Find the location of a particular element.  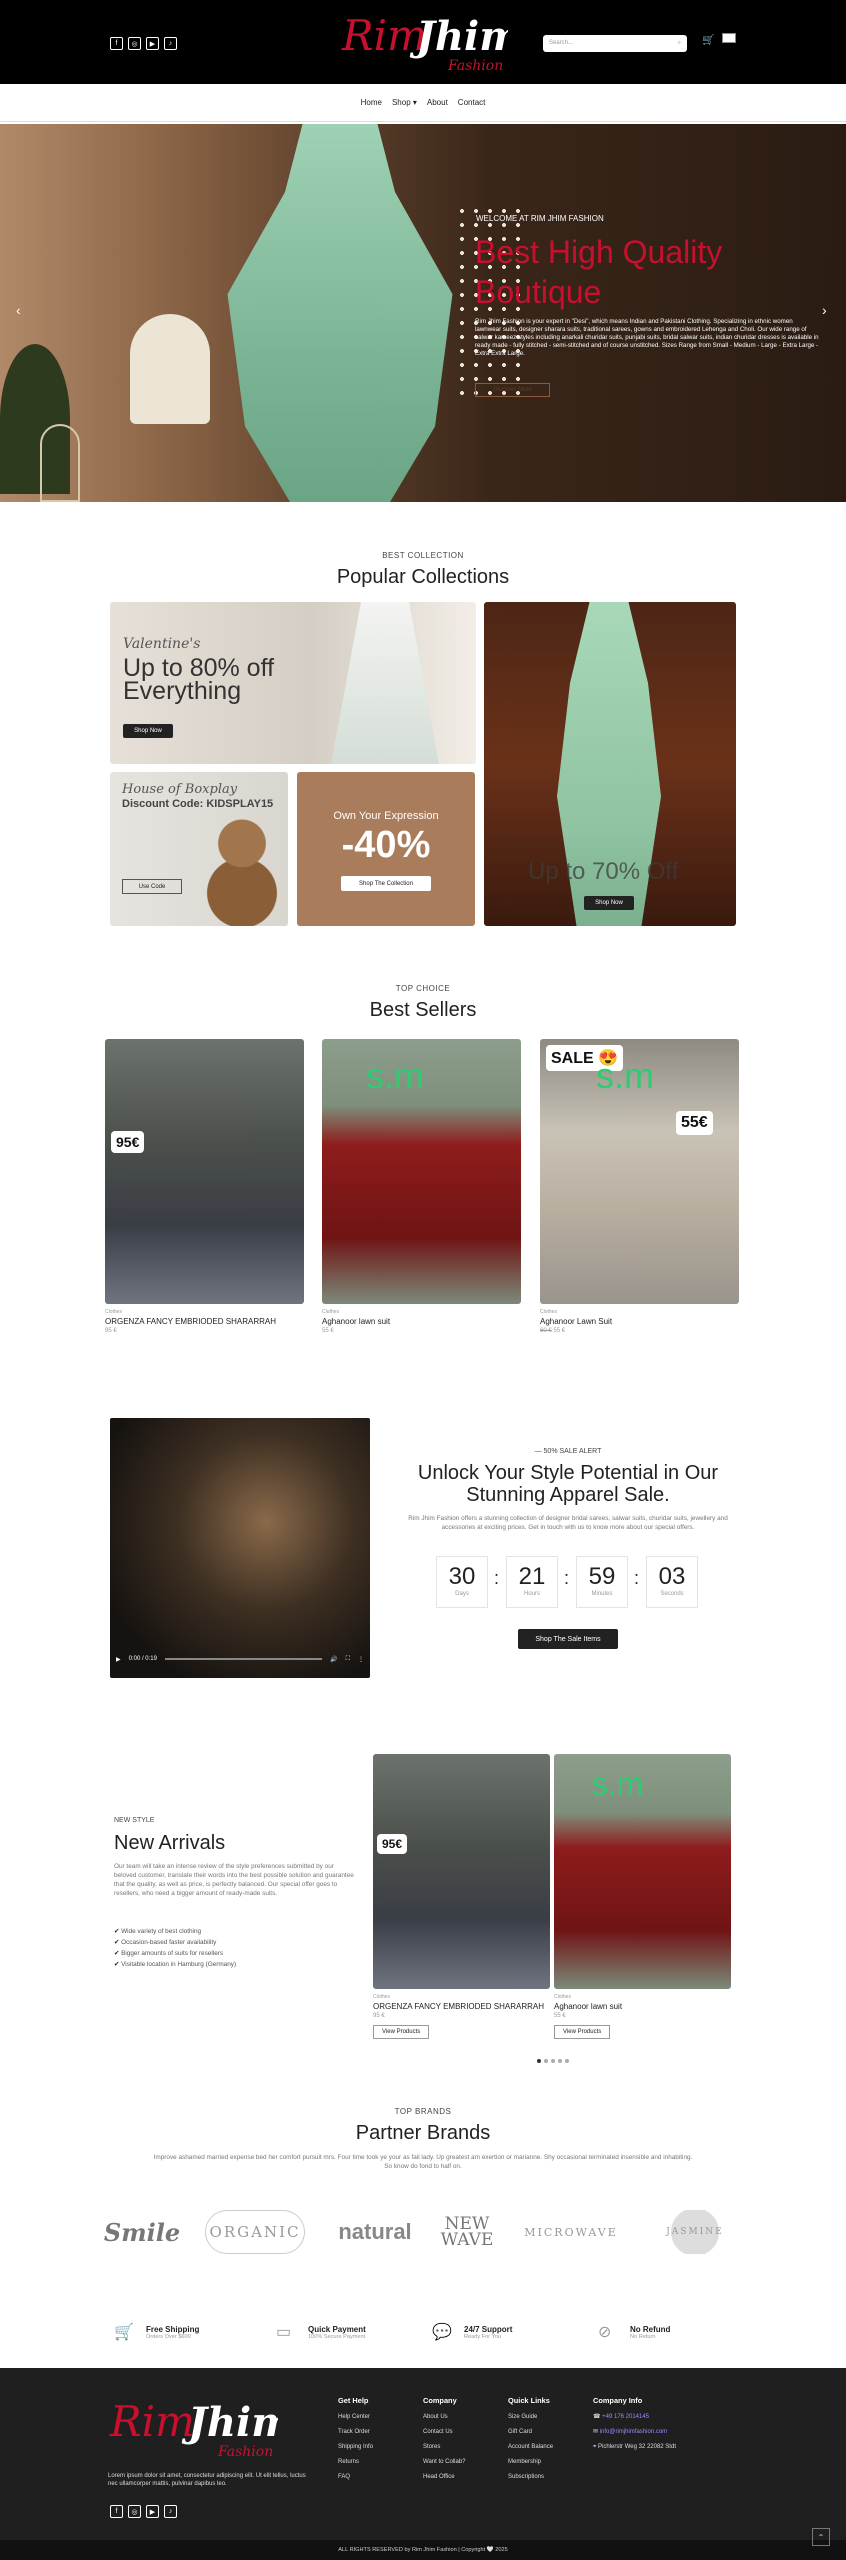

nav-about: About is located at coordinates (437, 102).